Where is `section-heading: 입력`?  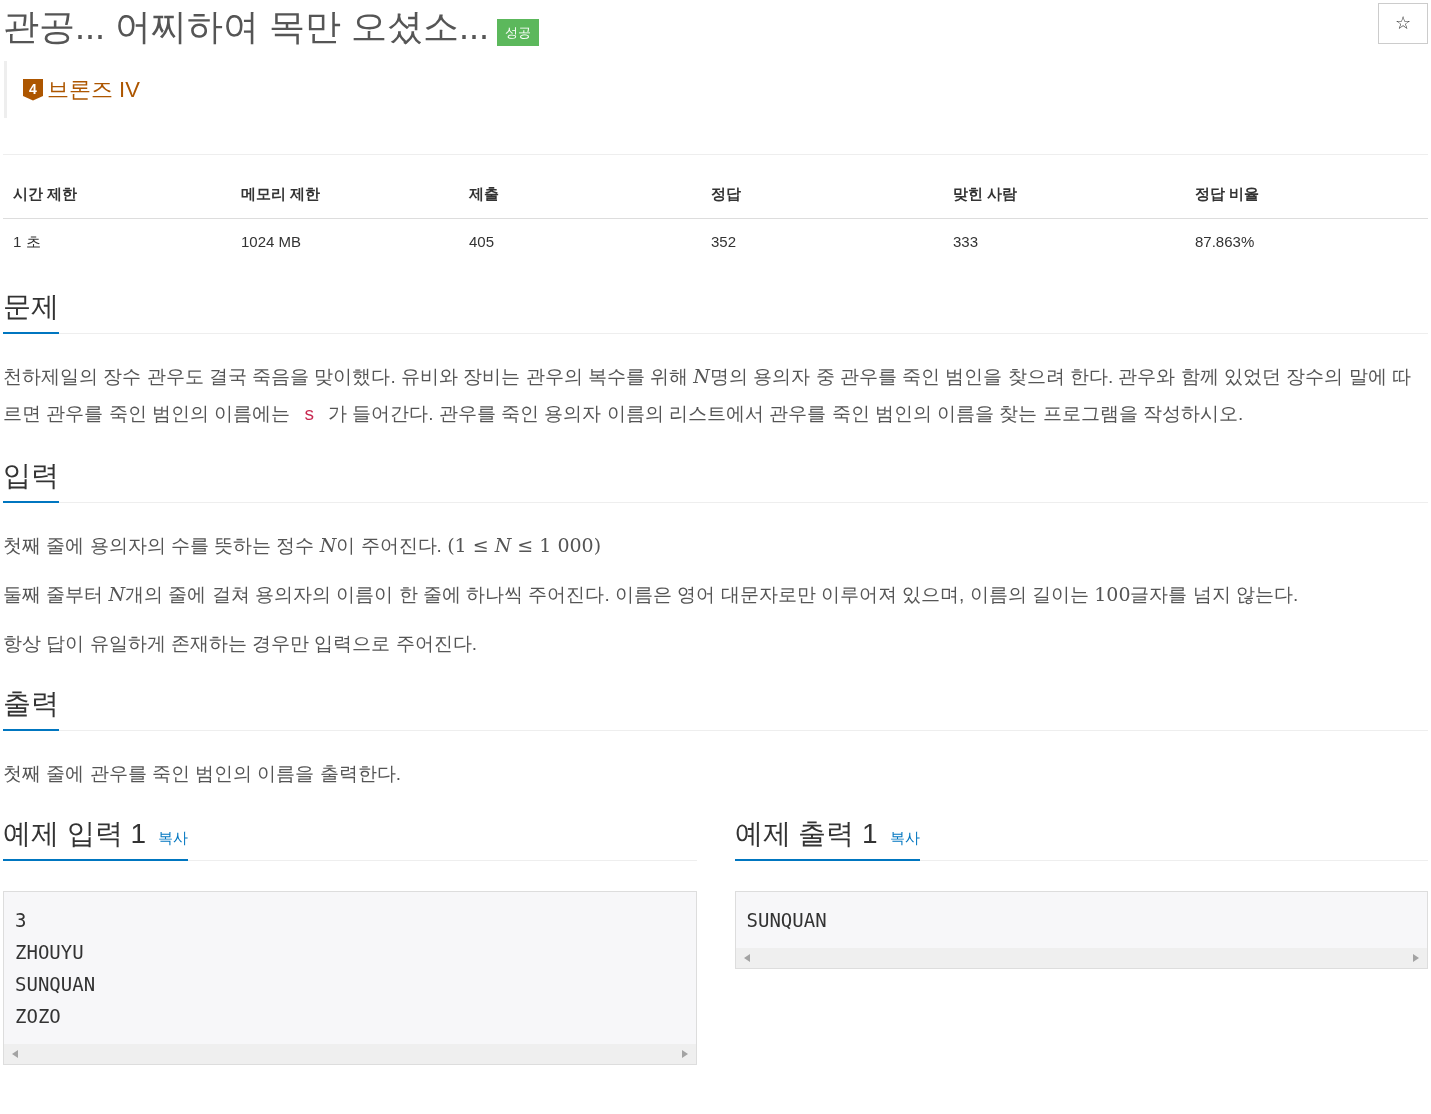 section-heading: 입력 is located at coordinates (31, 476).